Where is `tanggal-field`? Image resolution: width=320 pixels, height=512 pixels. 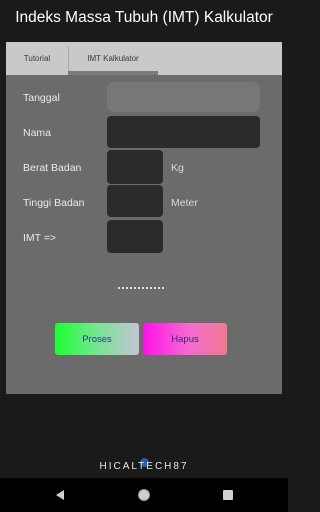
tanggal-field is located at coordinates (183, 97).